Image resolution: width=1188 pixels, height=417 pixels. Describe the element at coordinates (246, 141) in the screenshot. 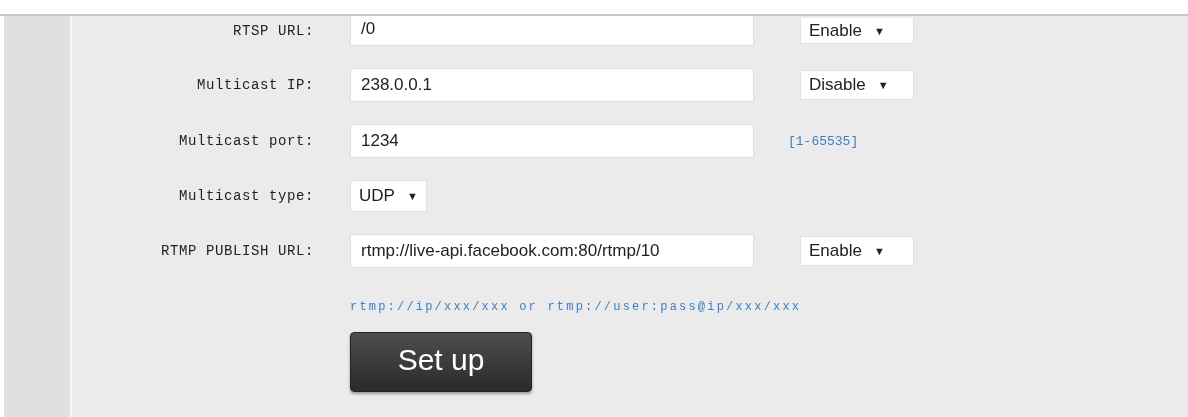

I see `field-label: Multicast port:` at that location.